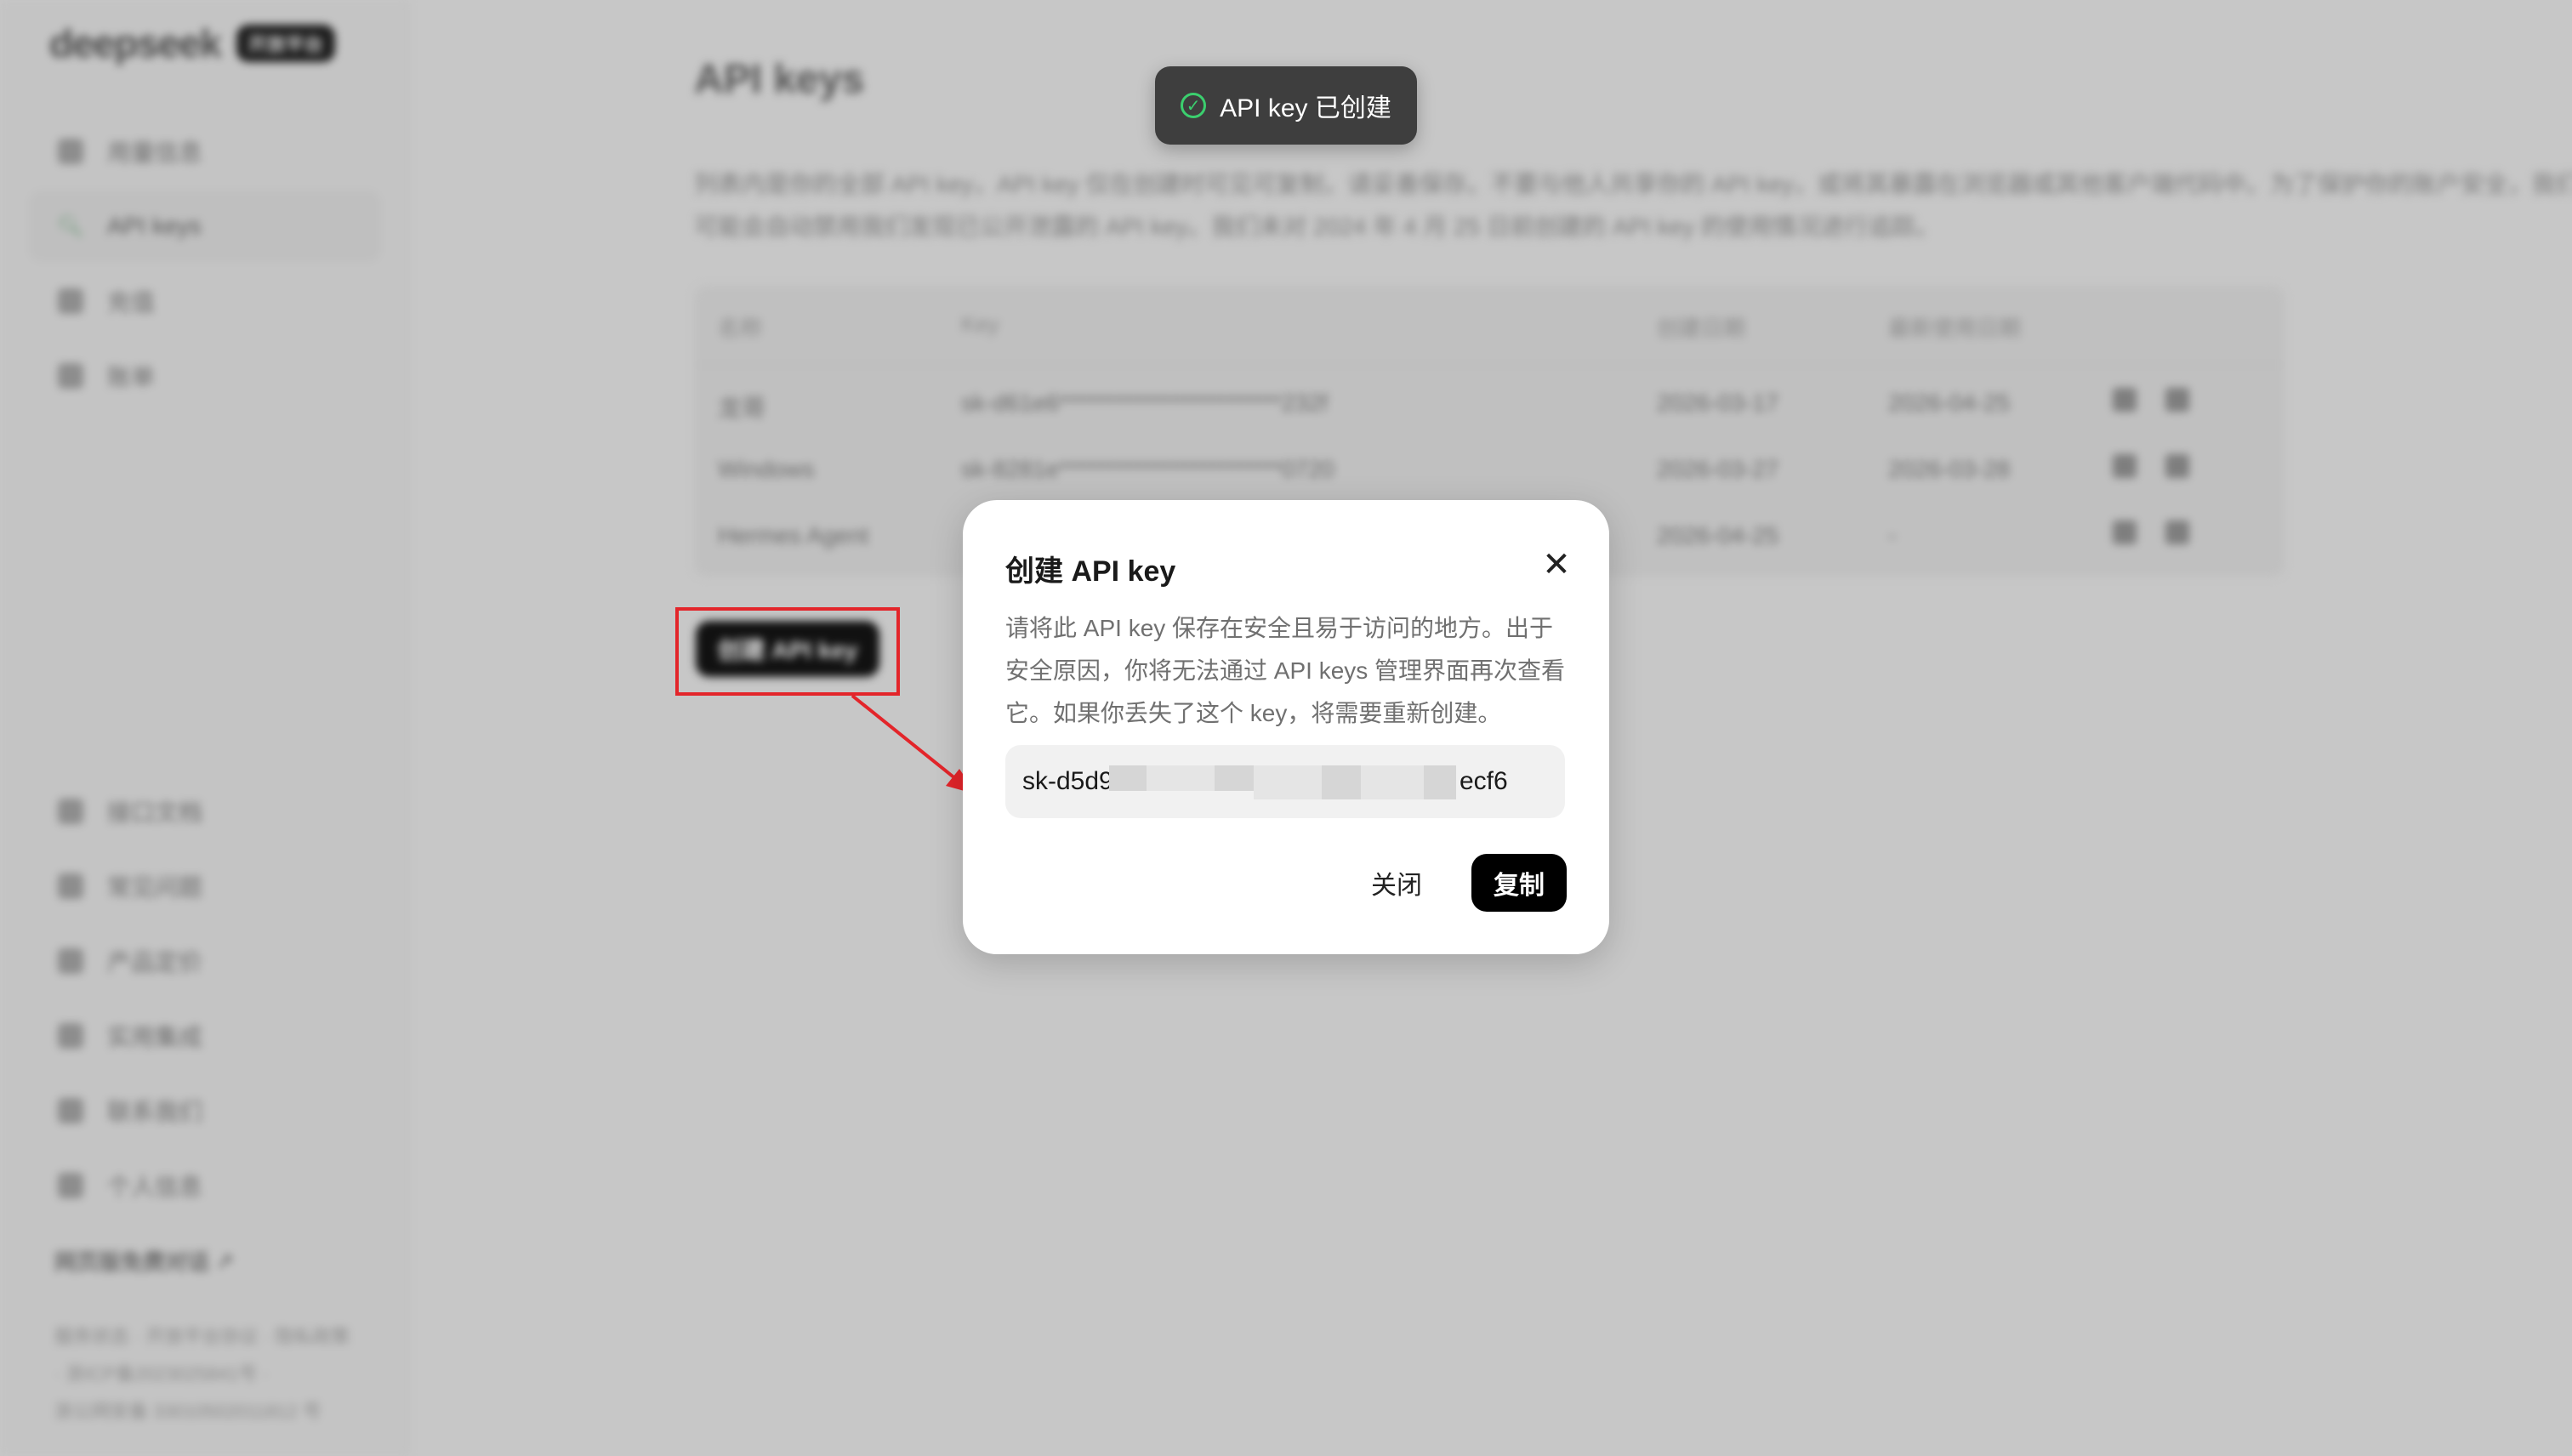 This screenshot has height=1456, width=2572. I want to click on sidebar-item-contact: 联系我们, so click(205, 1110).